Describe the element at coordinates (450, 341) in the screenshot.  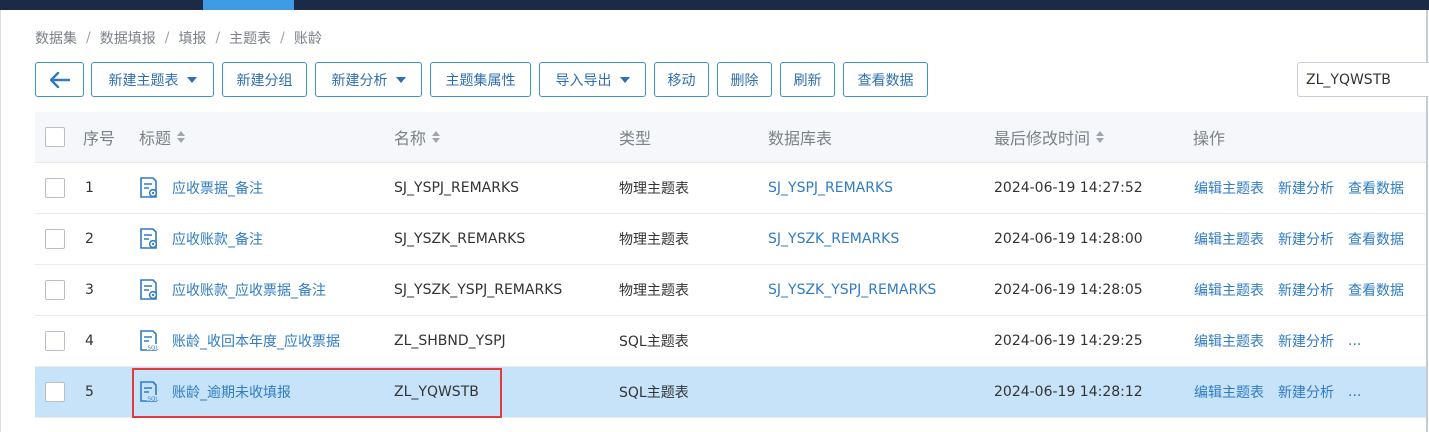
I see `row-name: ZL_SHBND_YSPJ` at that location.